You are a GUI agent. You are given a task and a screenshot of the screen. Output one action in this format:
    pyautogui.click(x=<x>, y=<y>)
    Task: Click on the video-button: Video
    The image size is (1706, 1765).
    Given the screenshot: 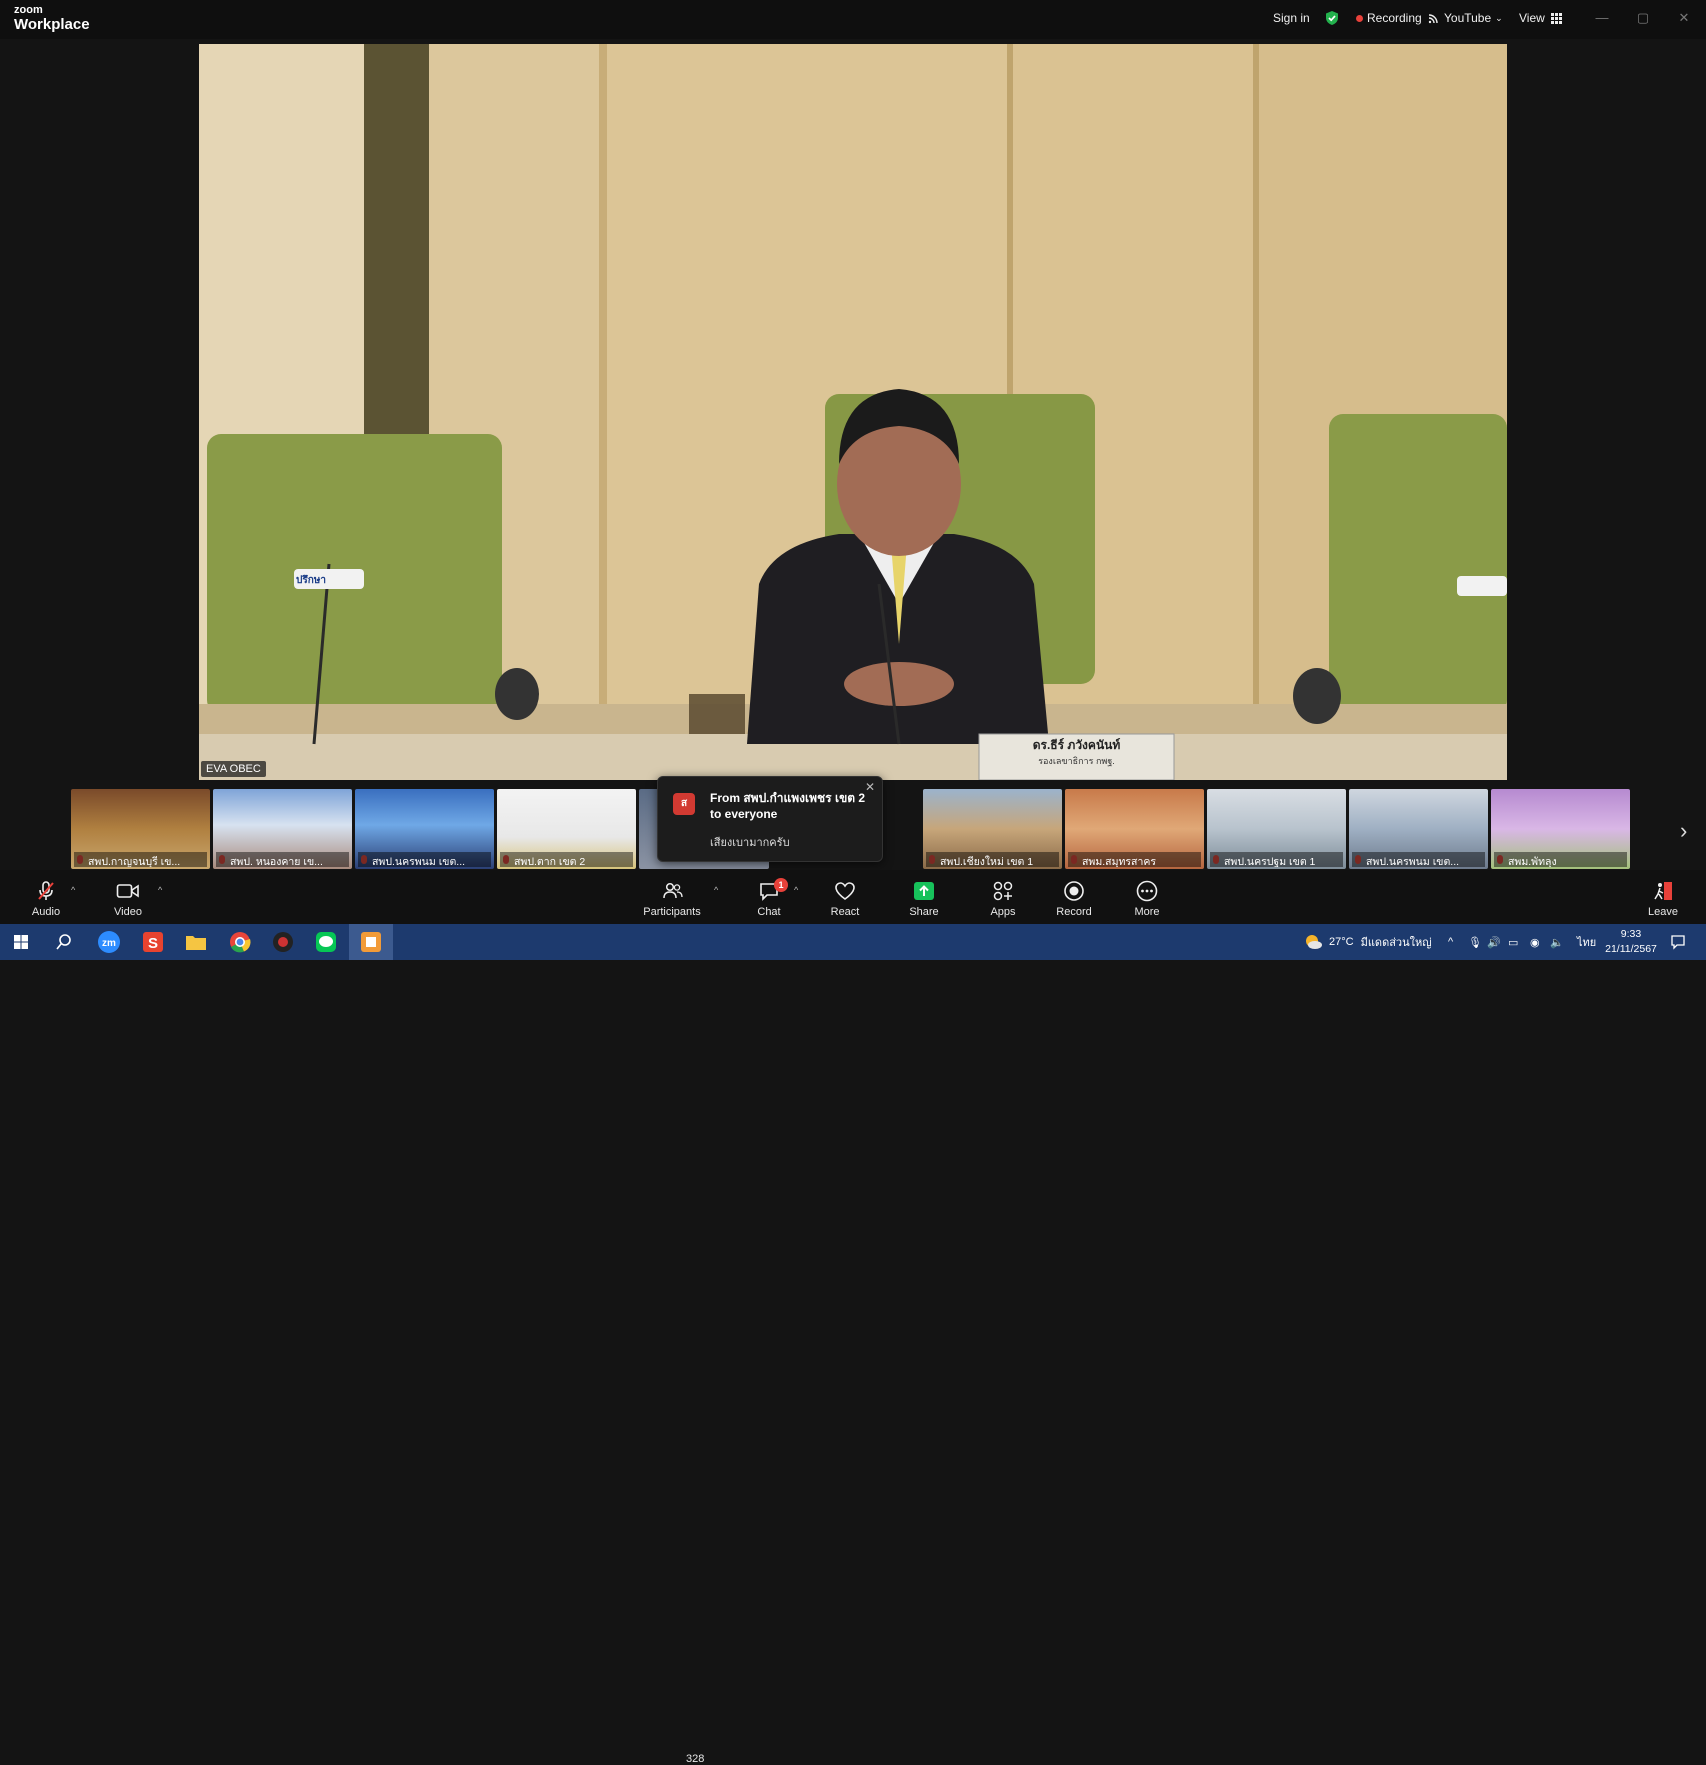 What is the action you would take?
    pyautogui.click(x=128, y=897)
    